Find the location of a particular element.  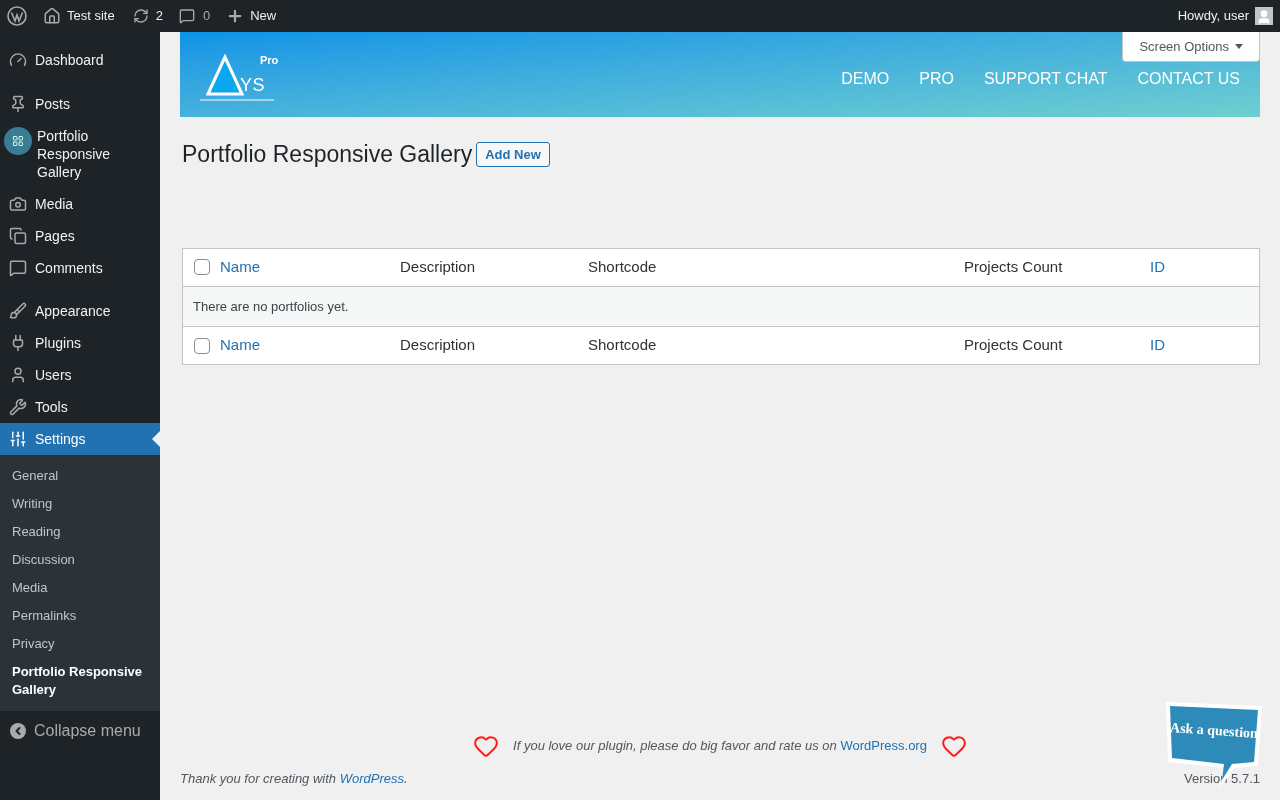

menu-item: Media is located at coordinates (80, 204).